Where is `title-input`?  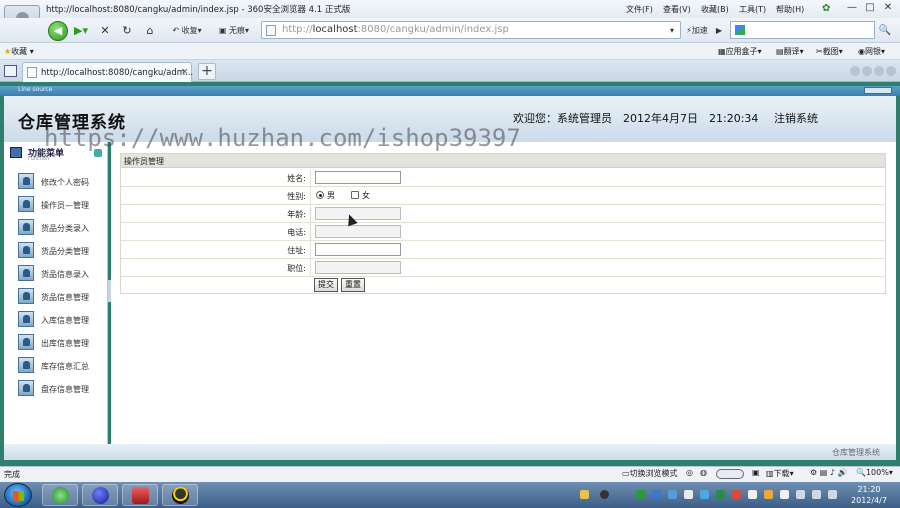
title-input is located at coordinates (358, 267).